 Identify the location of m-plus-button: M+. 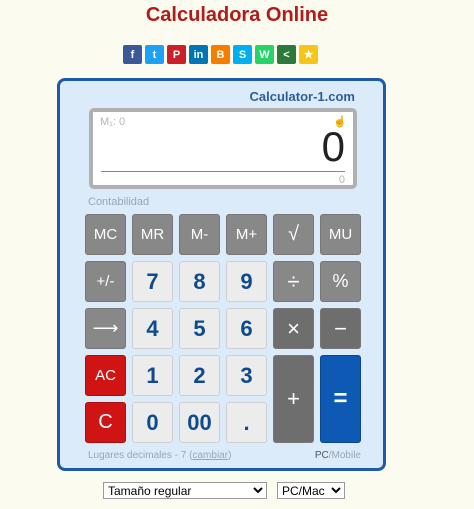
(246, 234).